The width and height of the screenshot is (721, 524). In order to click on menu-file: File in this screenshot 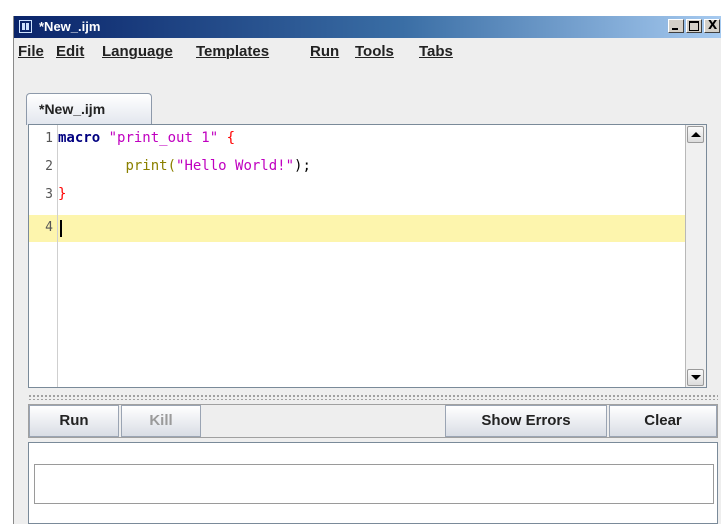, I will do `click(31, 51)`.